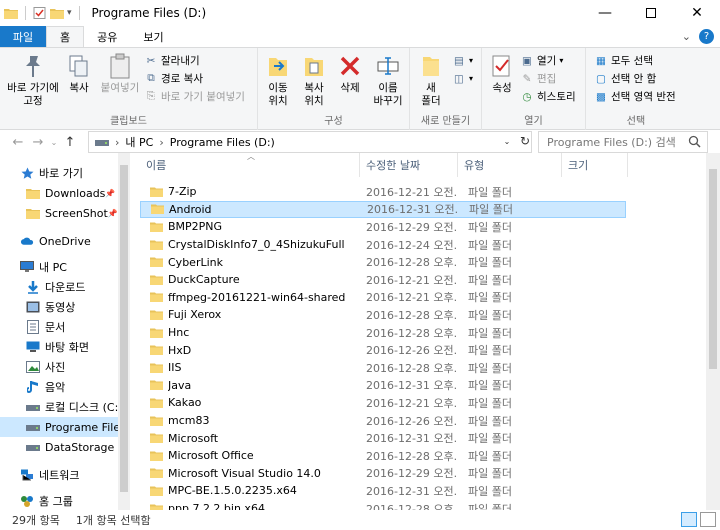 Image resolution: width=720 pixels, height=530 pixels. I want to click on new-item-button: ▤ ▾, so click(462, 60).